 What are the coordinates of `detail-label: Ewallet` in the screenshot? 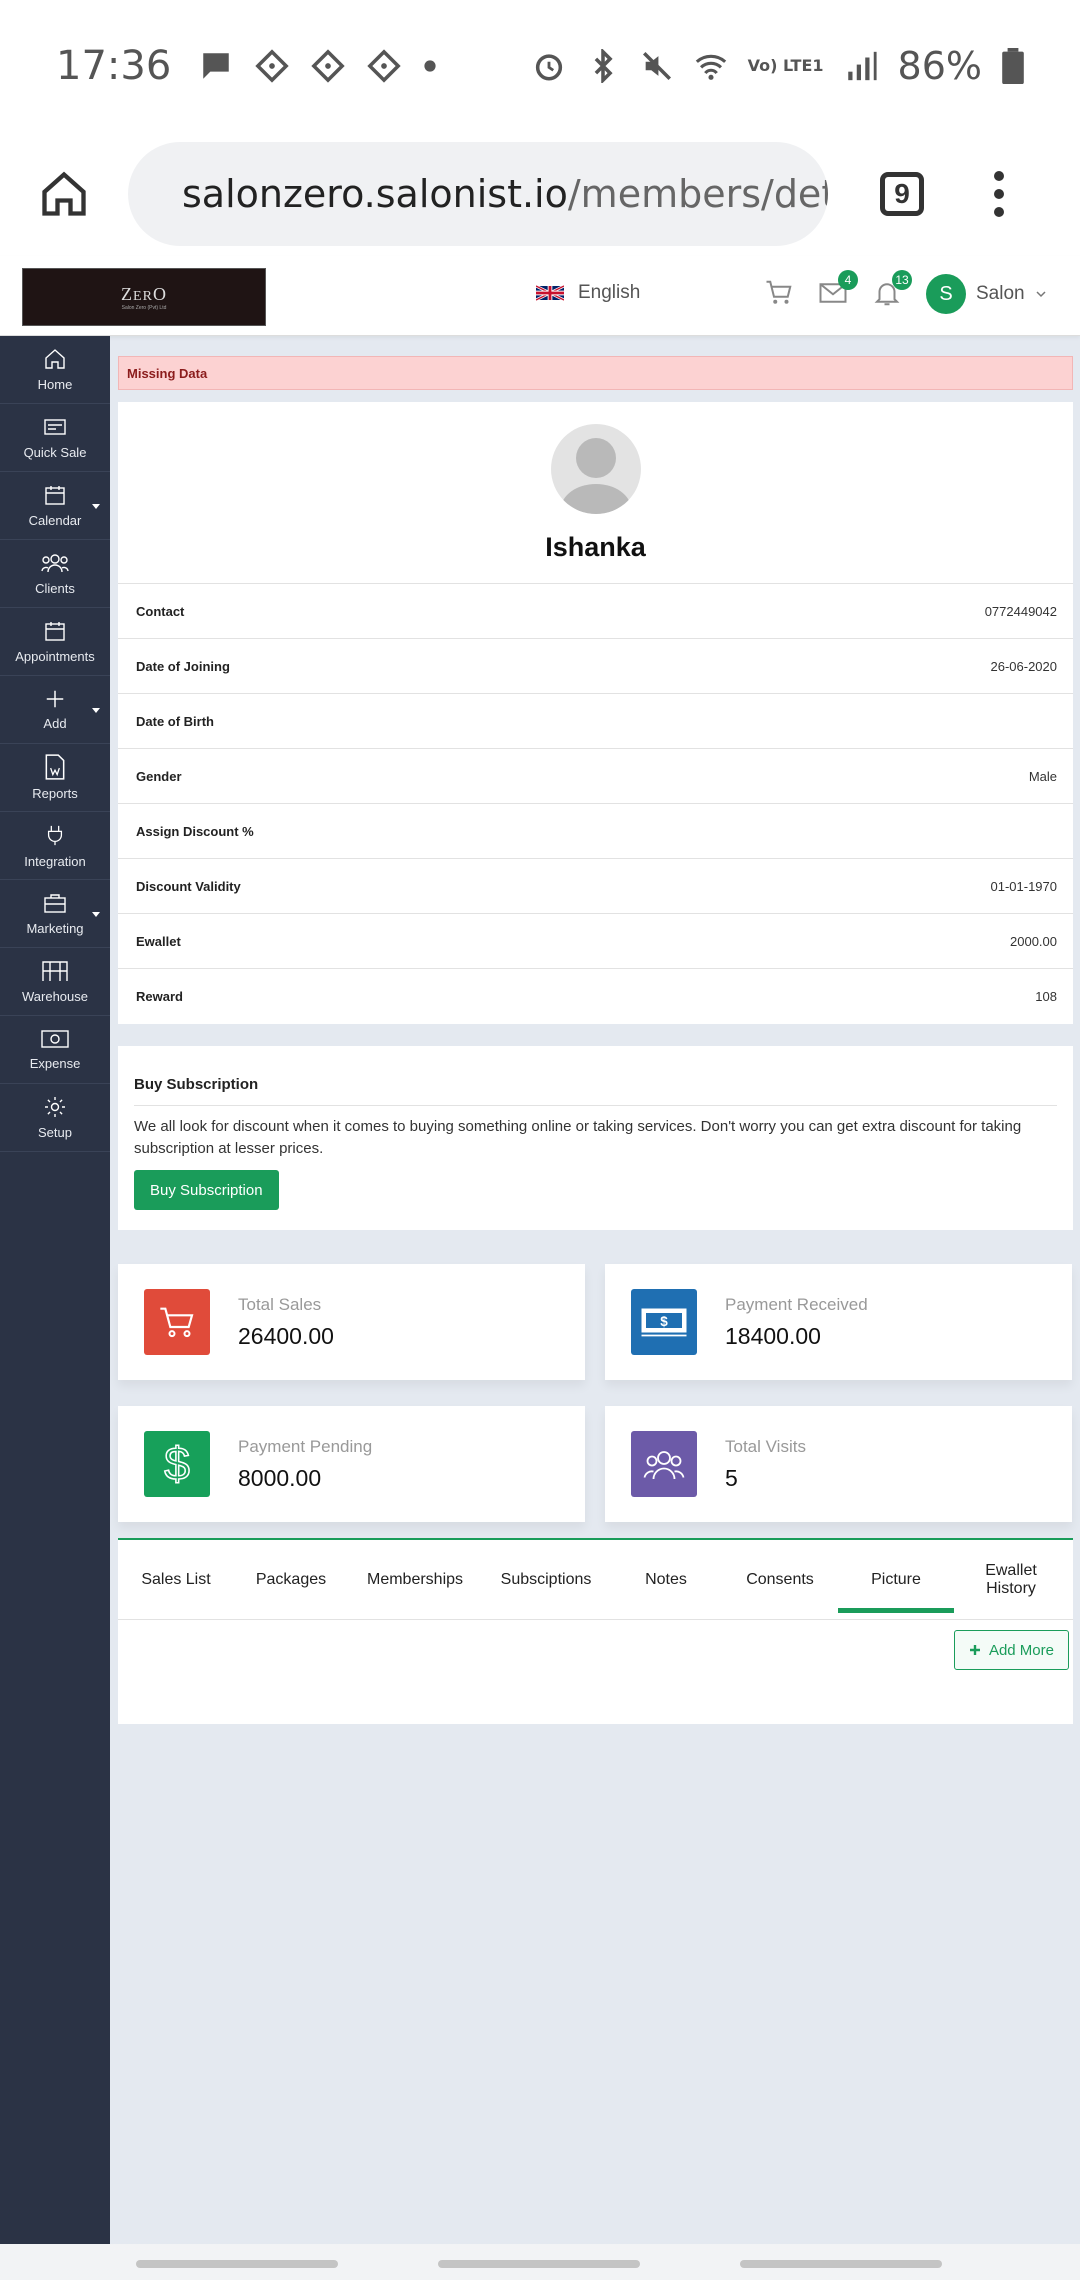 It's located at (158, 941).